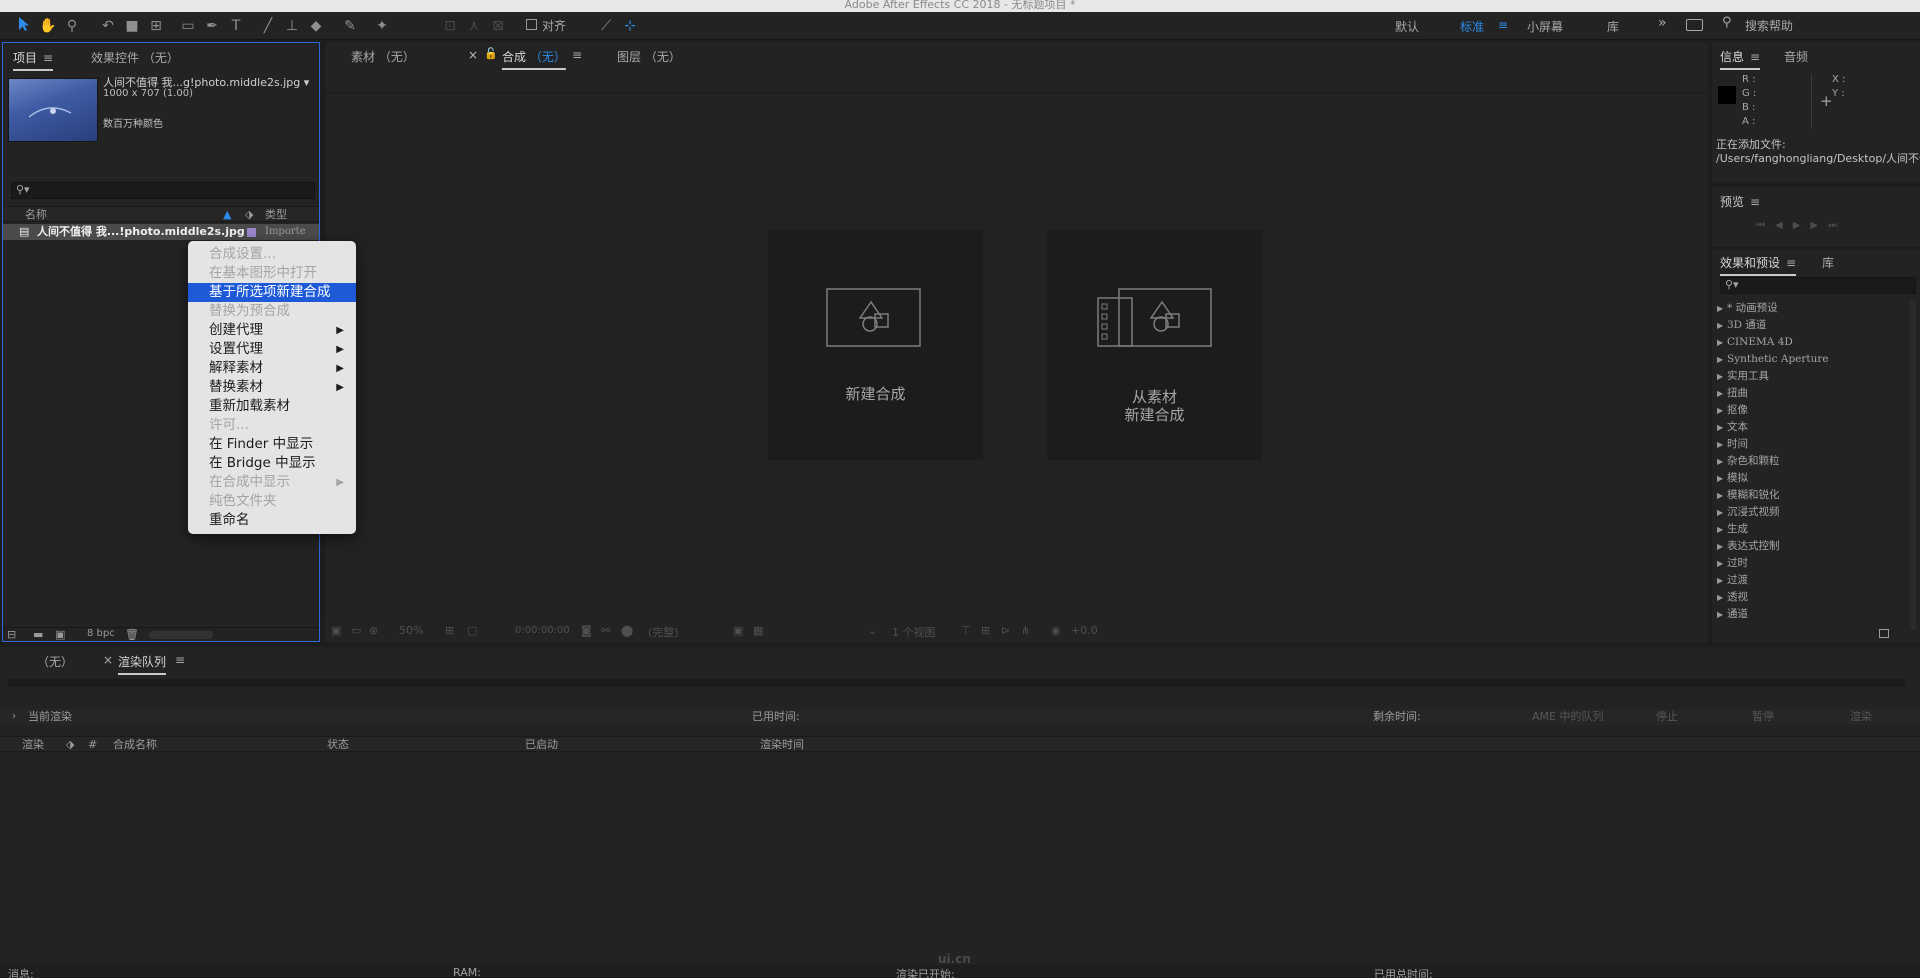 The height and width of the screenshot is (978, 1920). Describe the element at coordinates (33, 745) in the screenshot. I see `column-render: 渲染` at that location.